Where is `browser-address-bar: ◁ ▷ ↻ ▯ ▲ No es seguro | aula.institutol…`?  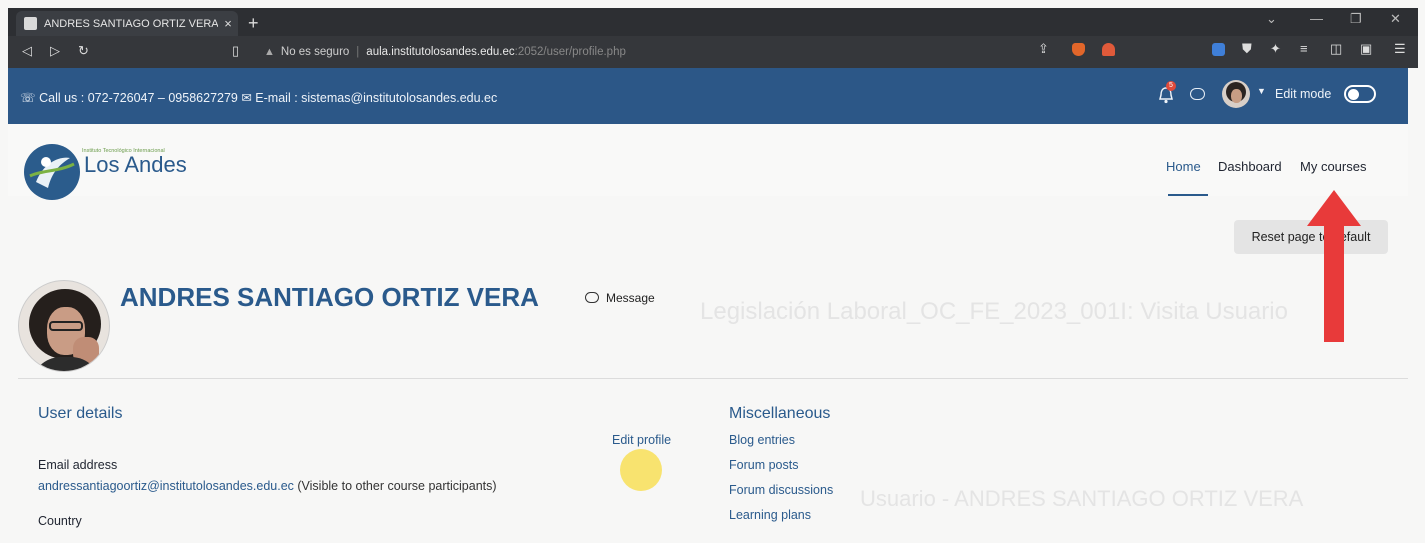 browser-address-bar: ◁ ▷ ↻ ▯ ▲ No es seguro | aula.institutol… is located at coordinates (713, 52).